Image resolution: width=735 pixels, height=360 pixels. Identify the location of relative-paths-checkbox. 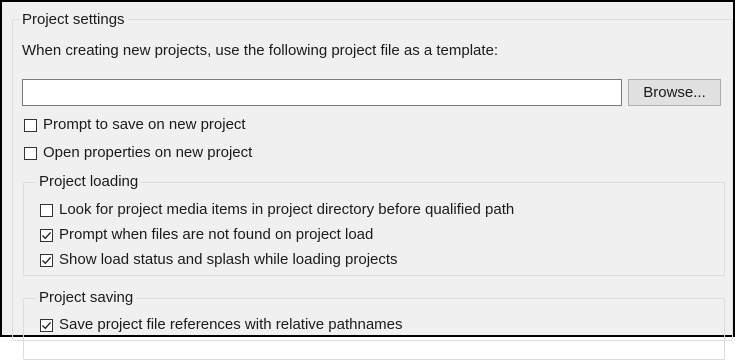
(46, 325).